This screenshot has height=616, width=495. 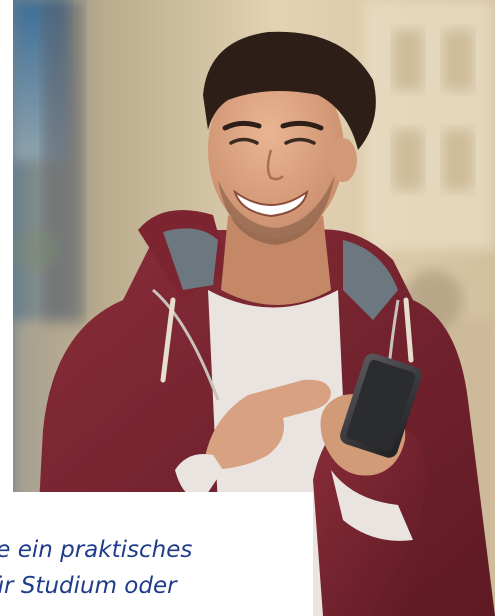 I want to click on caption-box: chte ein praktisches o für Studium oder, so click(x=156, y=554).